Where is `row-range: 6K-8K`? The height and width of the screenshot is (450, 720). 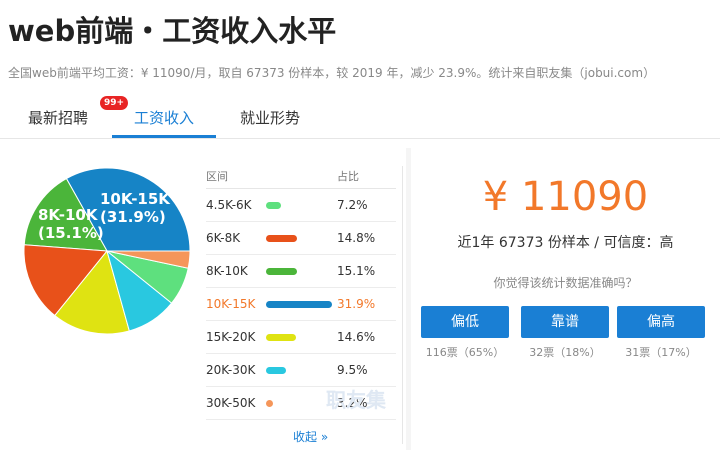
row-range: 6K-8K is located at coordinates (223, 238).